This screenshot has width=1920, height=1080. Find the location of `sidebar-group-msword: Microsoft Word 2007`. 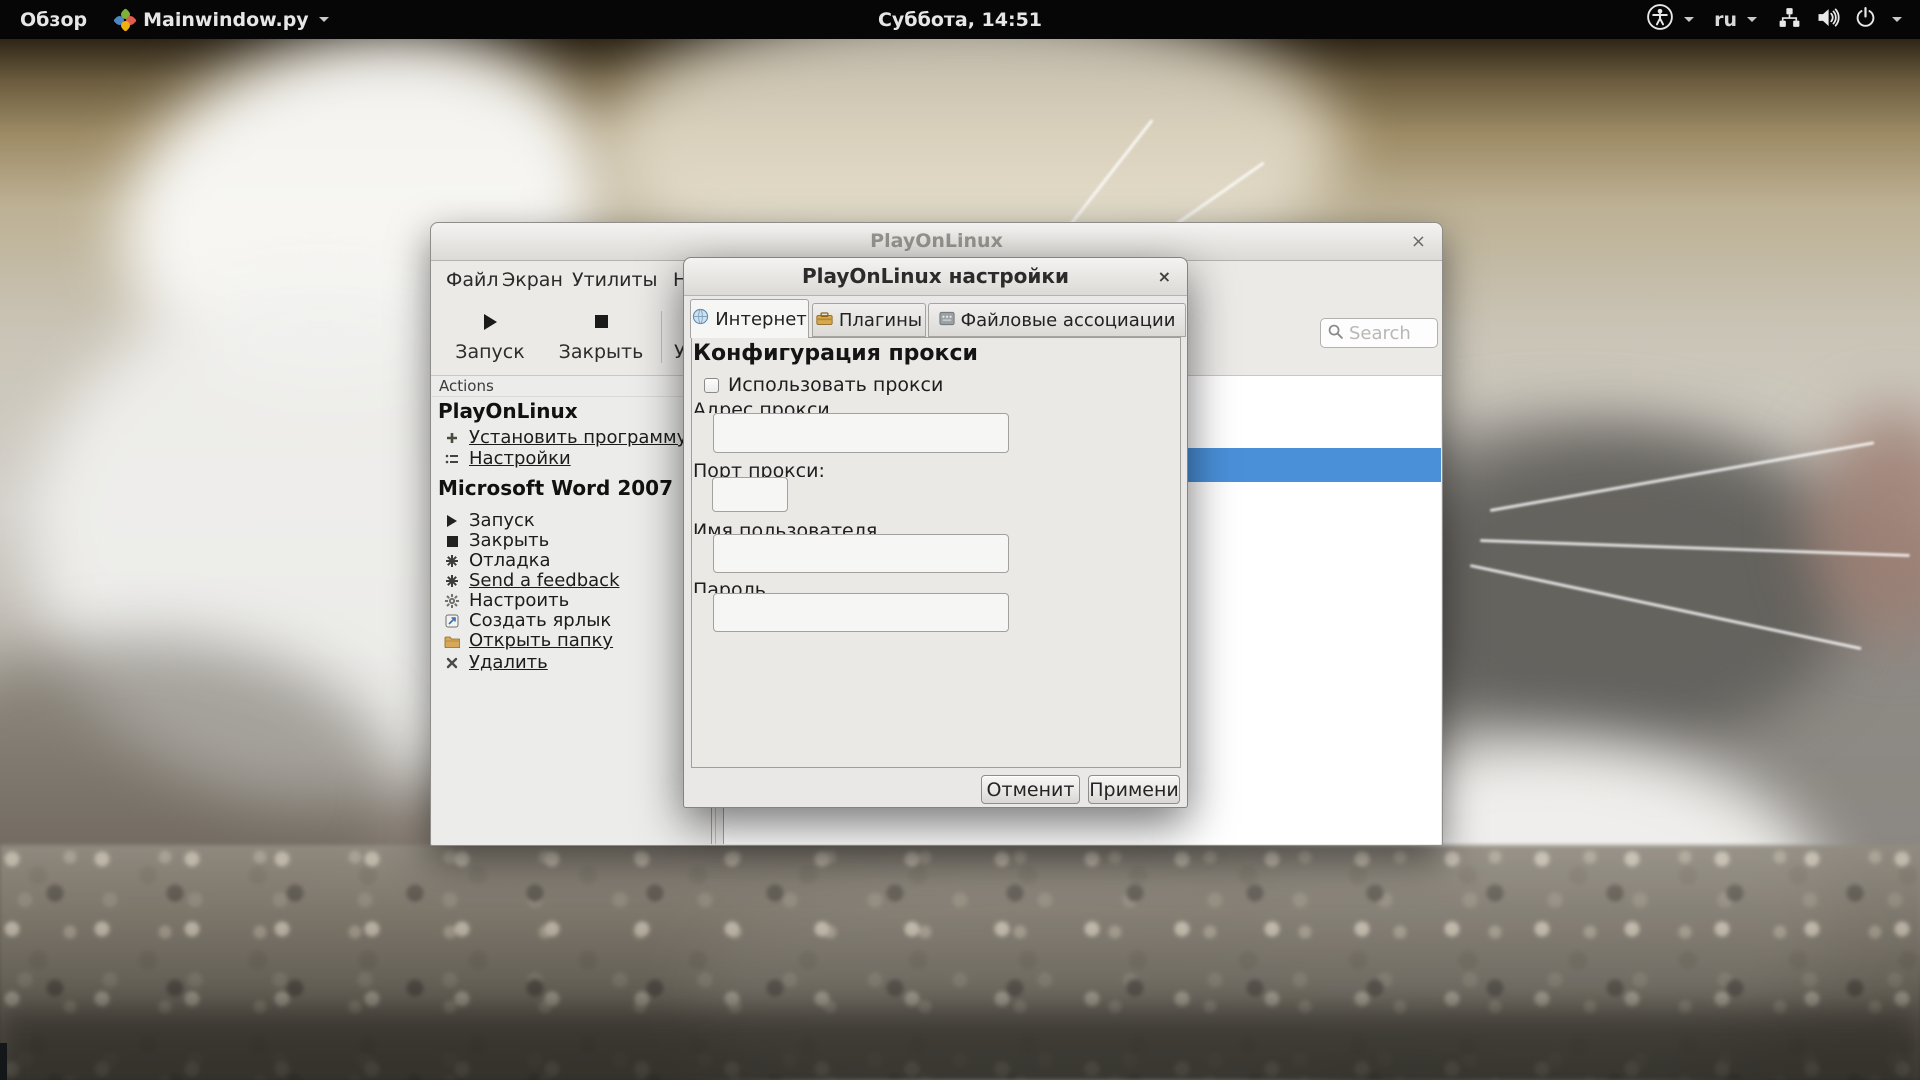

sidebar-group-msword: Microsoft Word 2007 is located at coordinates (555, 488).